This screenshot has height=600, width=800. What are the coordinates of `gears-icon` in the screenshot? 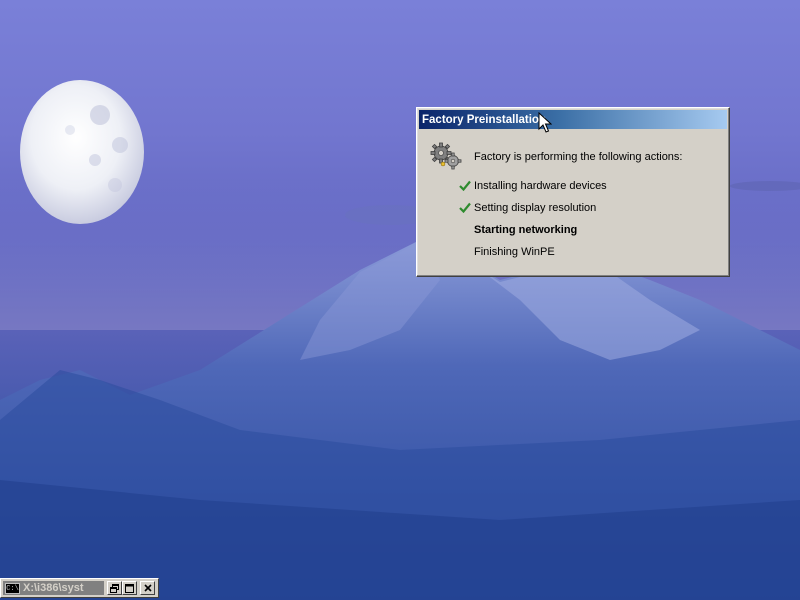 It's located at (446, 156).